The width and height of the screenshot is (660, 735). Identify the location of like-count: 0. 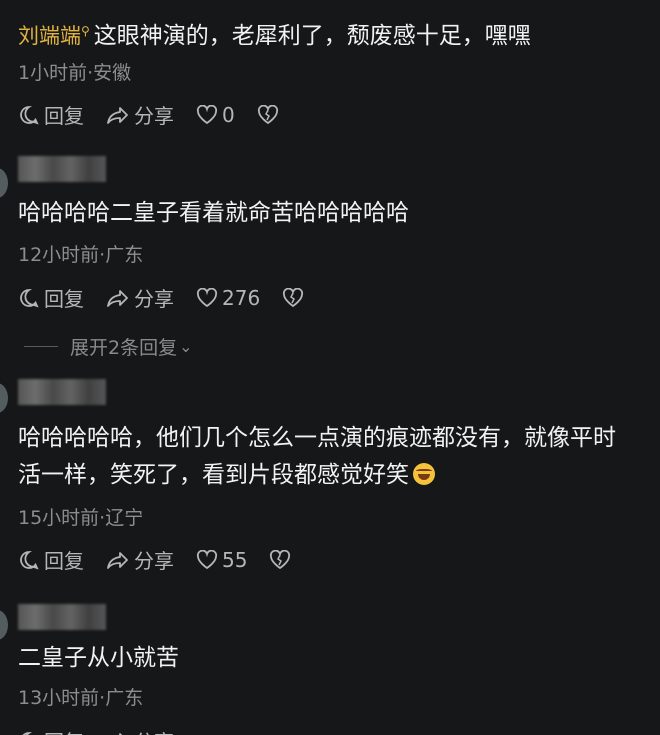
(228, 114).